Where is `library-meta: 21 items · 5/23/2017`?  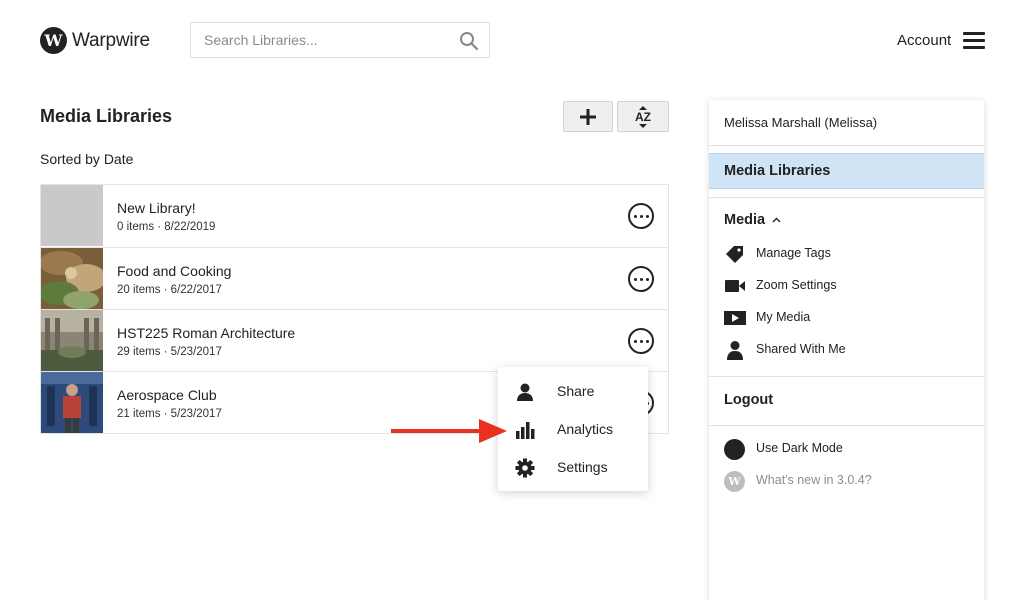 library-meta: 21 items · 5/23/2017 is located at coordinates (169, 414).